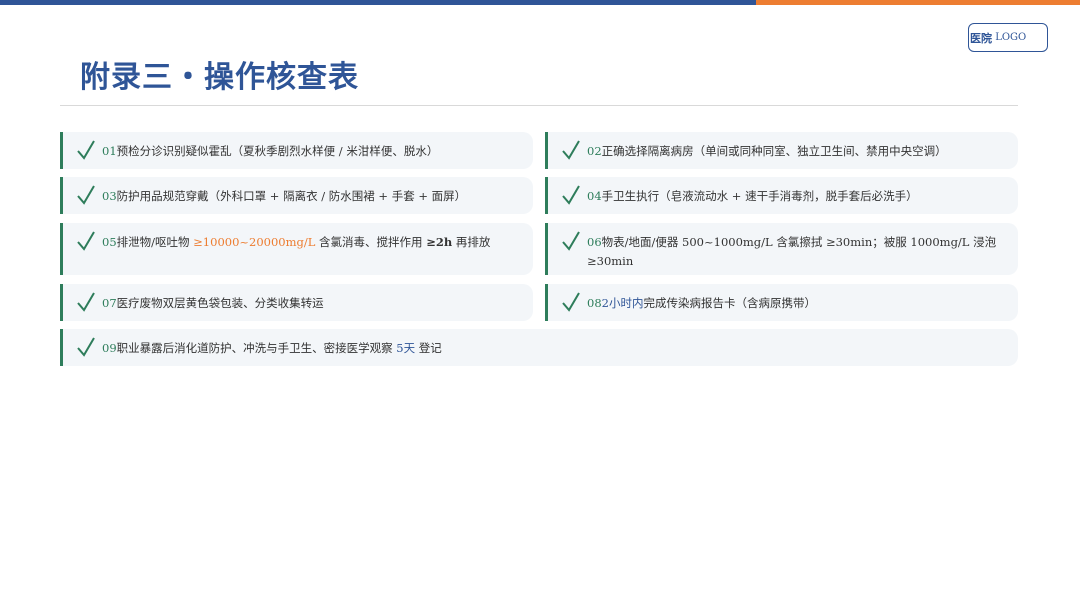  What do you see at coordinates (213, 303) in the screenshot?
I see `checklist-item-text: 07医疗废物双层黄色袋包装、分类收集转运` at bounding box center [213, 303].